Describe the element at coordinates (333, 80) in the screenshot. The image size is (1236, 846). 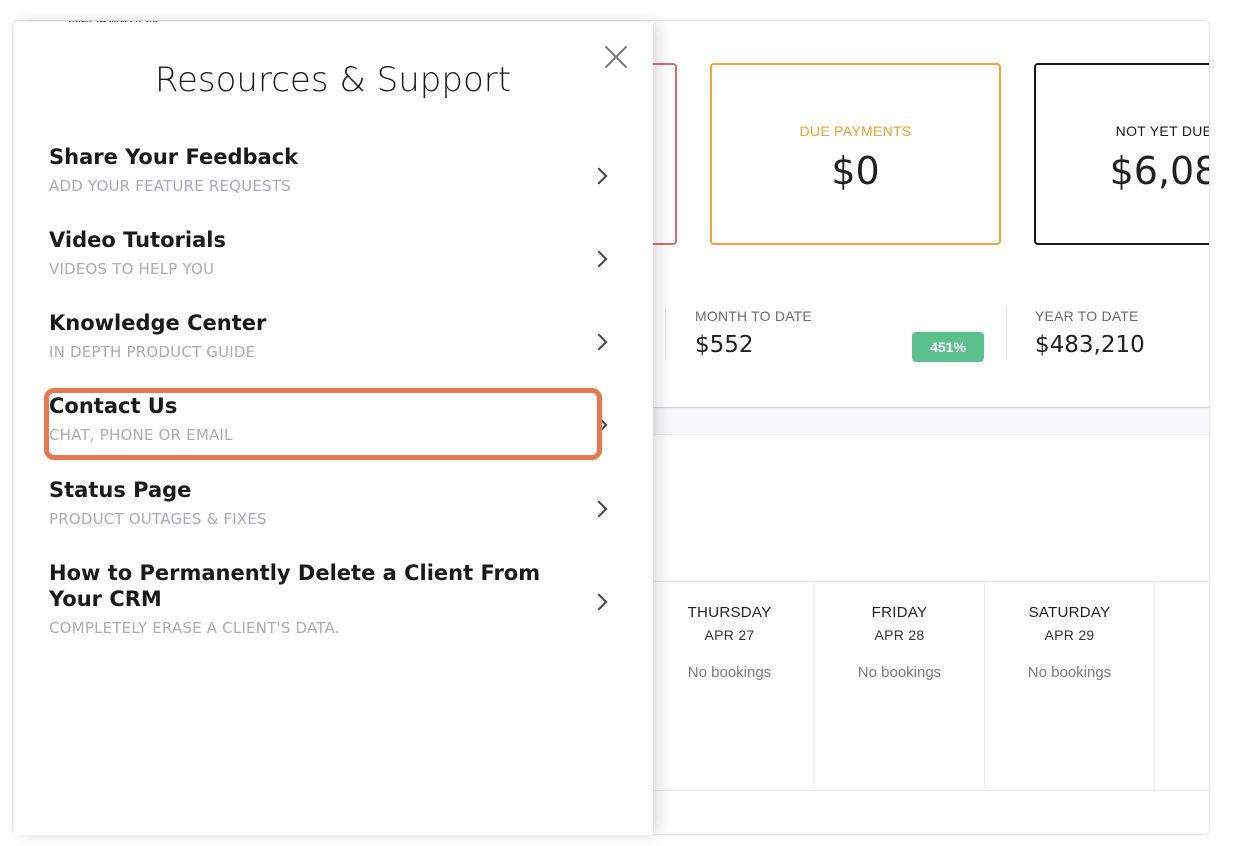
I see `panel-title: Resources & Support` at that location.